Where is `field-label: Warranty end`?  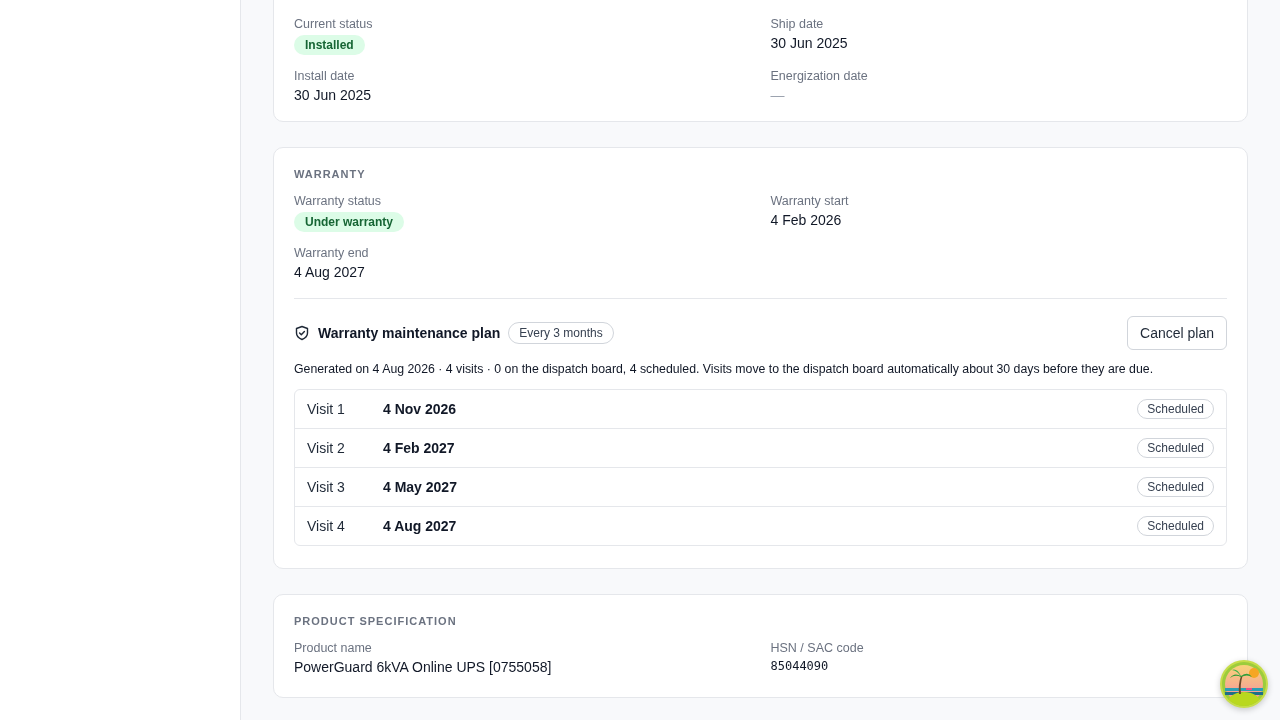 field-label: Warranty end is located at coordinates (331, 253).